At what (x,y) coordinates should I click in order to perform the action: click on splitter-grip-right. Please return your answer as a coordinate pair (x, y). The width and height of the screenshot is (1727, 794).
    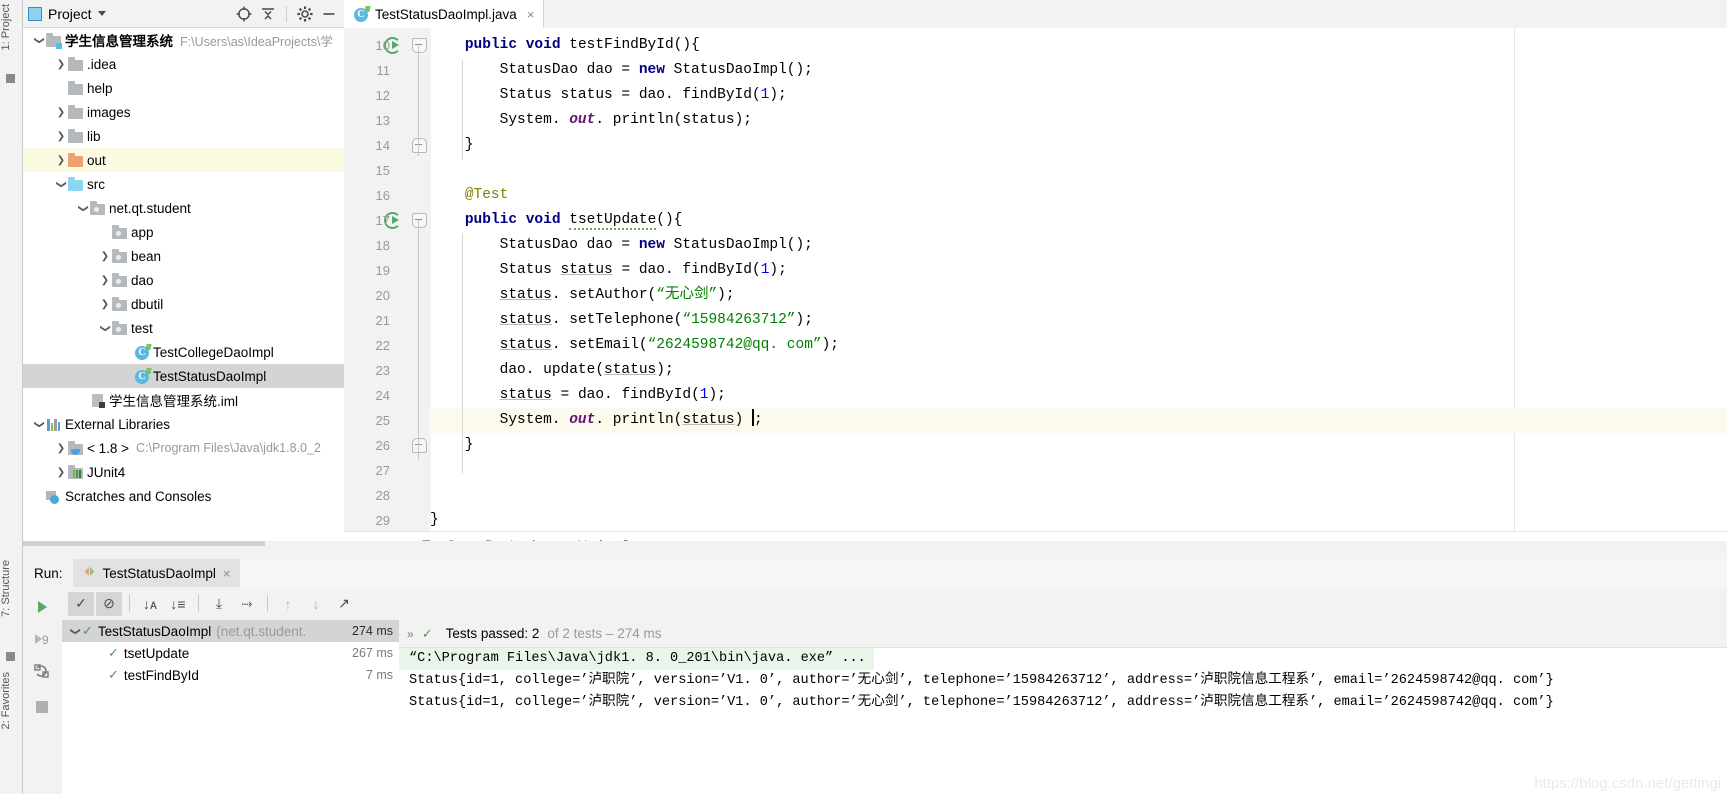
    Looking at the image, I should click on (996, 543).